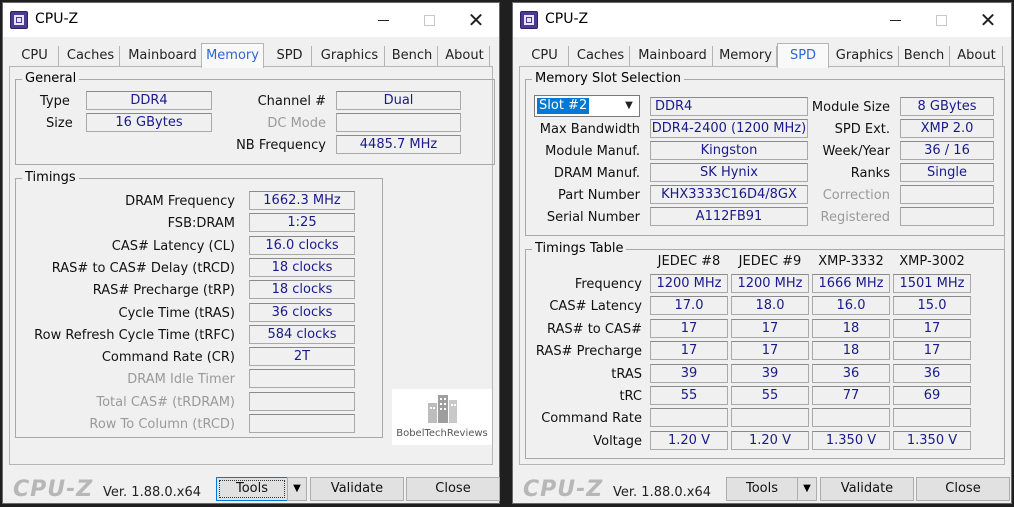  What do you see at coordinates (563, 106) in the screenshot?
I see `slot-select-value: Slot #2` at bounding box center [563, 106].